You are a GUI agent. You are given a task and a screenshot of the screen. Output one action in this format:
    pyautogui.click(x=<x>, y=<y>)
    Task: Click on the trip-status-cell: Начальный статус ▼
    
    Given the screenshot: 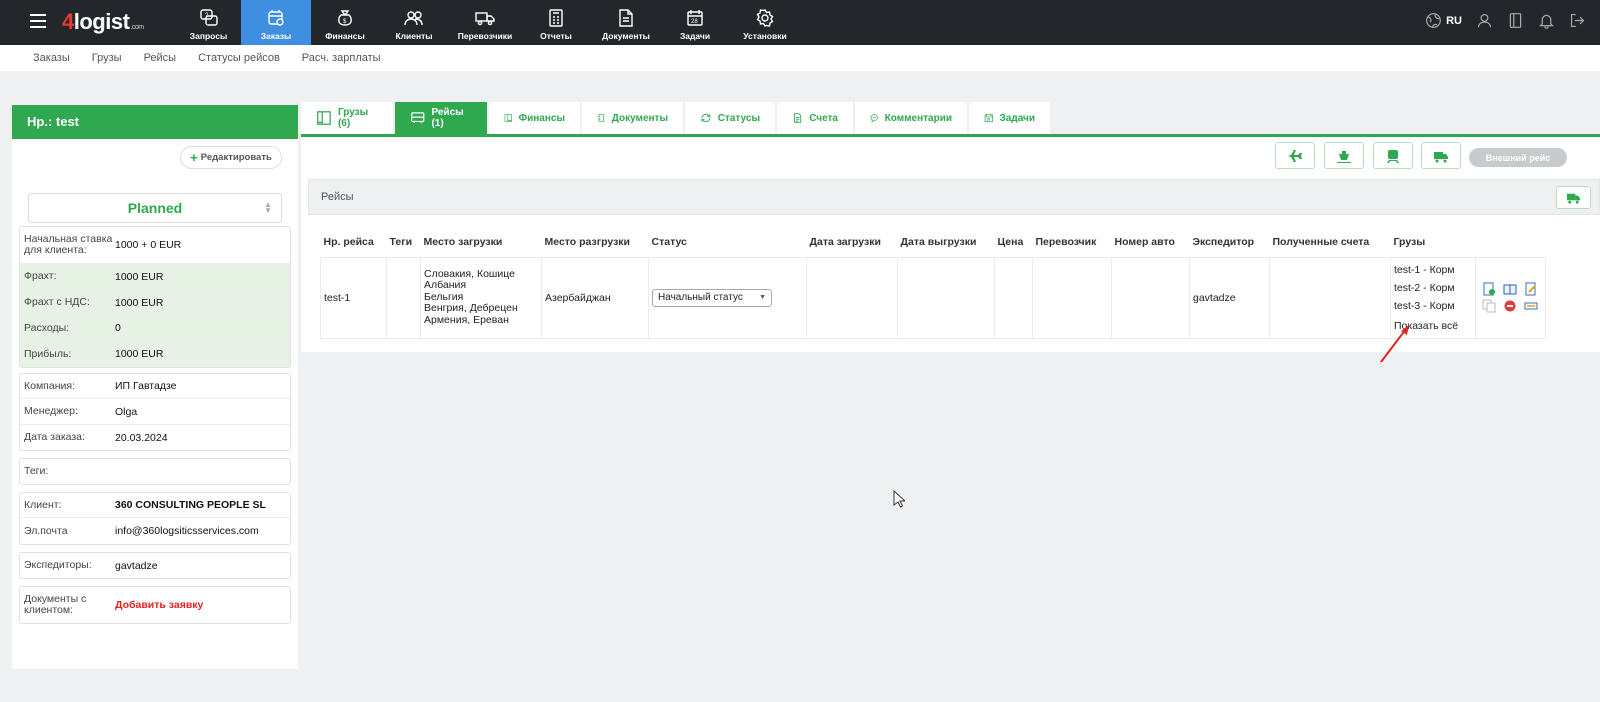 What is the action you would take?
    pyautogui.click(x=727, y=297)
    